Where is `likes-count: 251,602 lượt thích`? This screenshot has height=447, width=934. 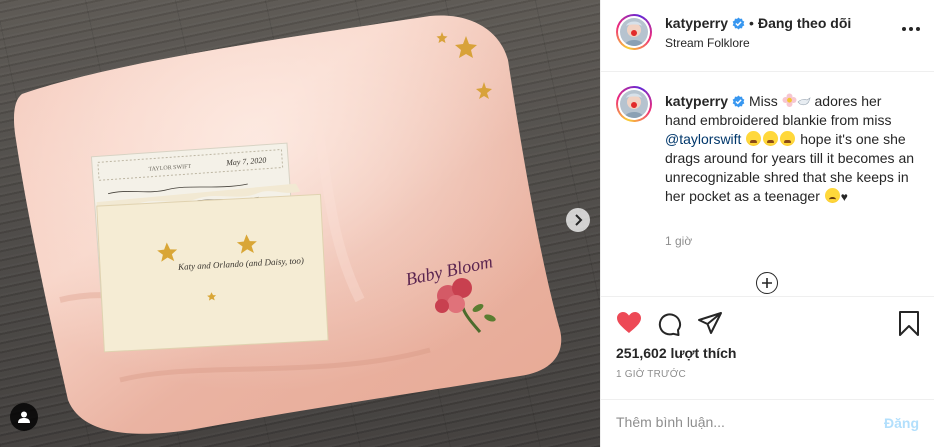 likes-count: 251,602 lượt thích is located at coordinates (676, 353).